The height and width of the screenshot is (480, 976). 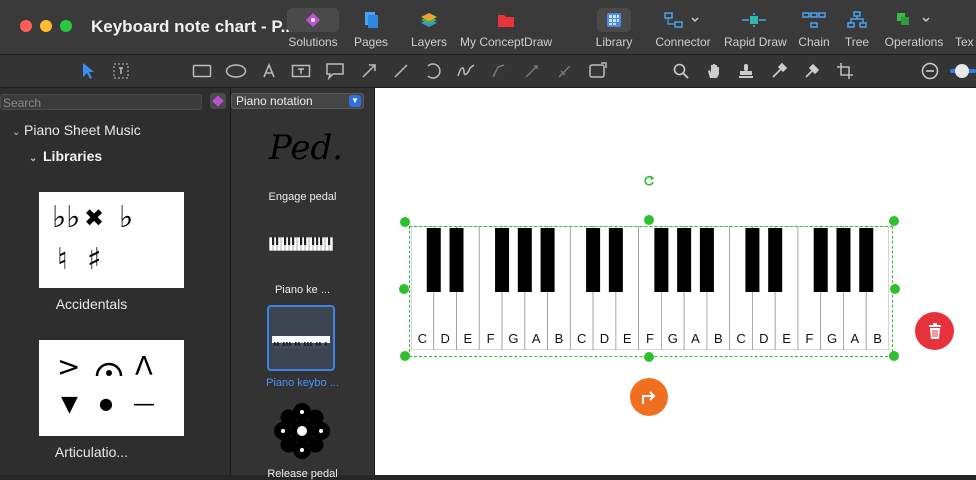 I want to click on toolbar-solutions-button: Solutions, so click(x=313, y=30).